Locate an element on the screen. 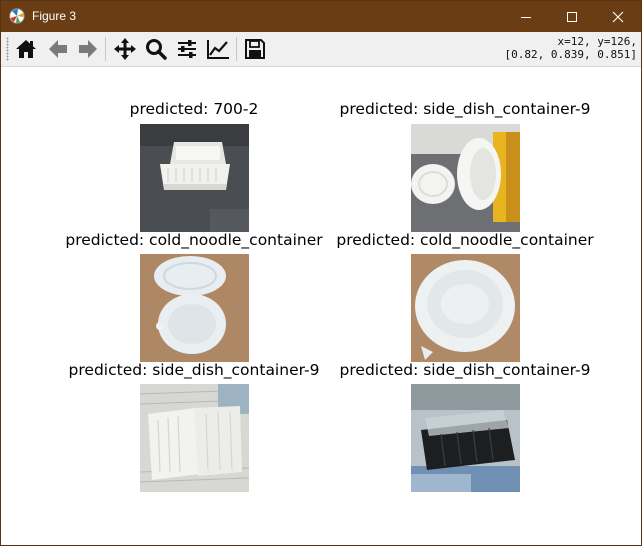 The width and height of the screenshot is (642, 546). panel-2-image is located at coordinates (465, 178).